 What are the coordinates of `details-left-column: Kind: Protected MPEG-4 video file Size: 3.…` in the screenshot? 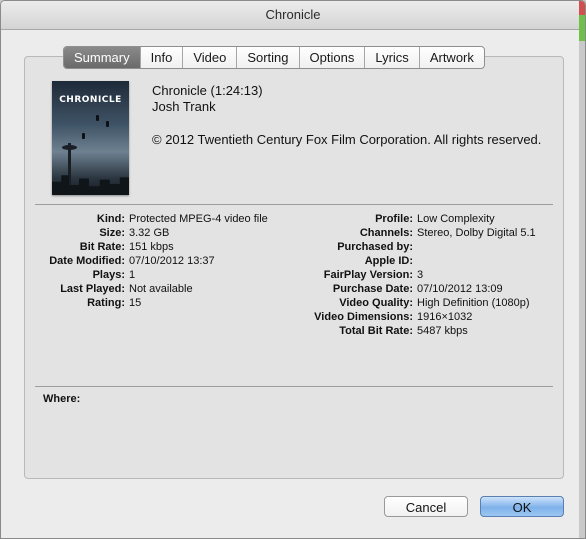 It's located at (151, 261).